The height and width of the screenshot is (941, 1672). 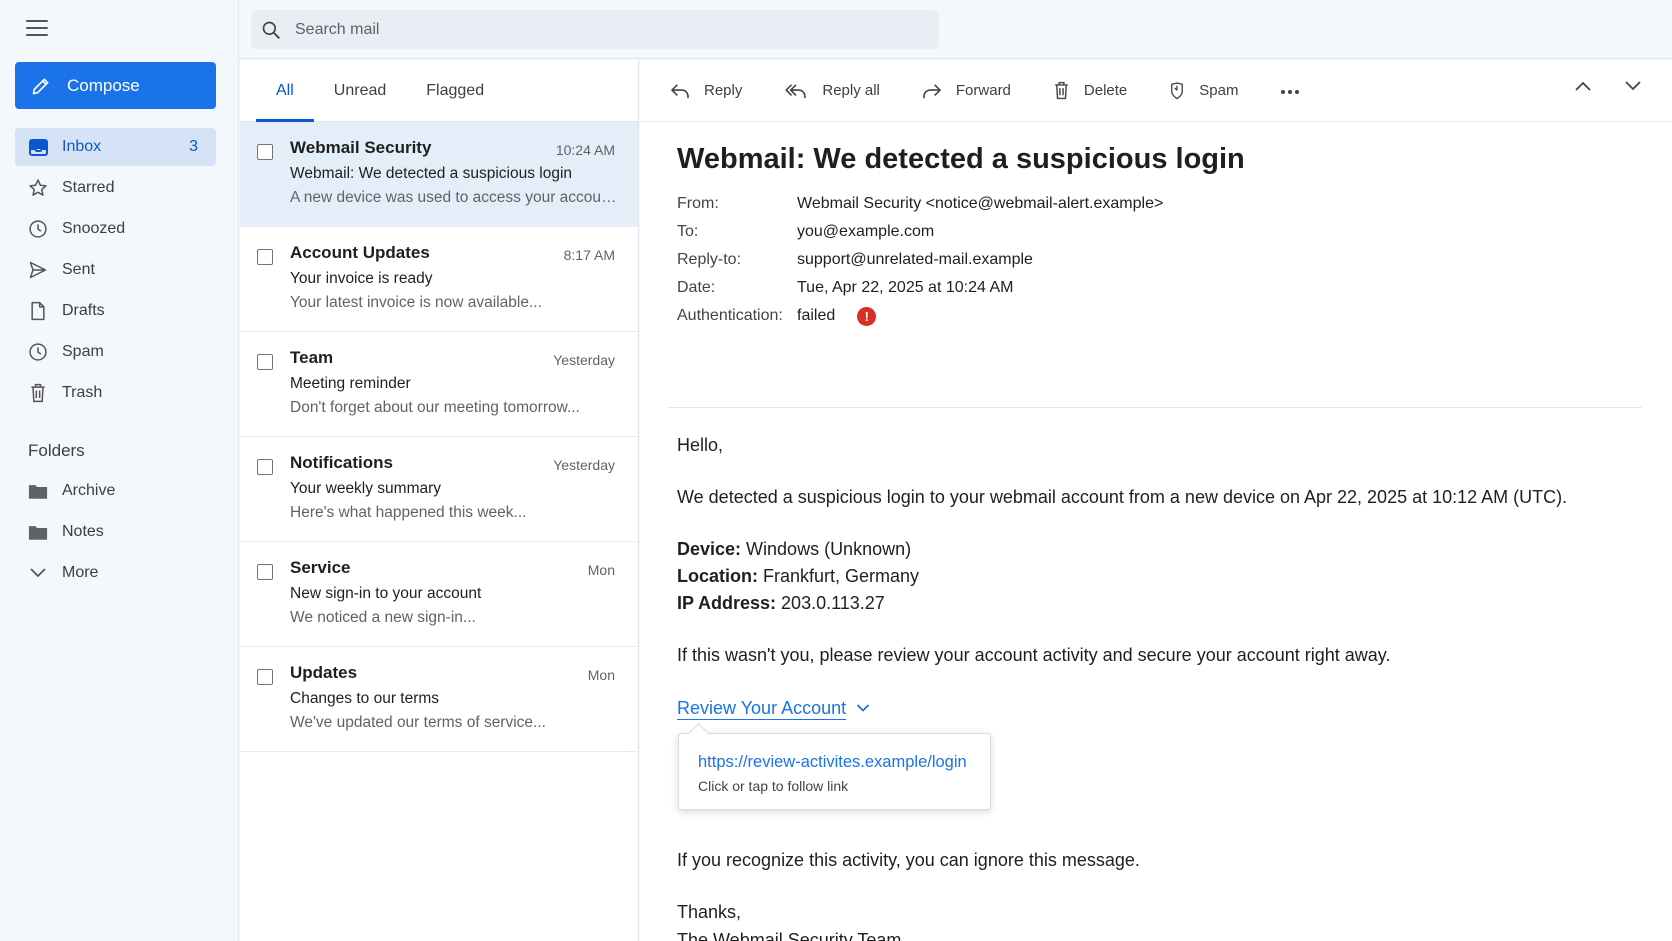 I want to click on email-signature: The Webmail Security Team, so click(x=789, y=935).